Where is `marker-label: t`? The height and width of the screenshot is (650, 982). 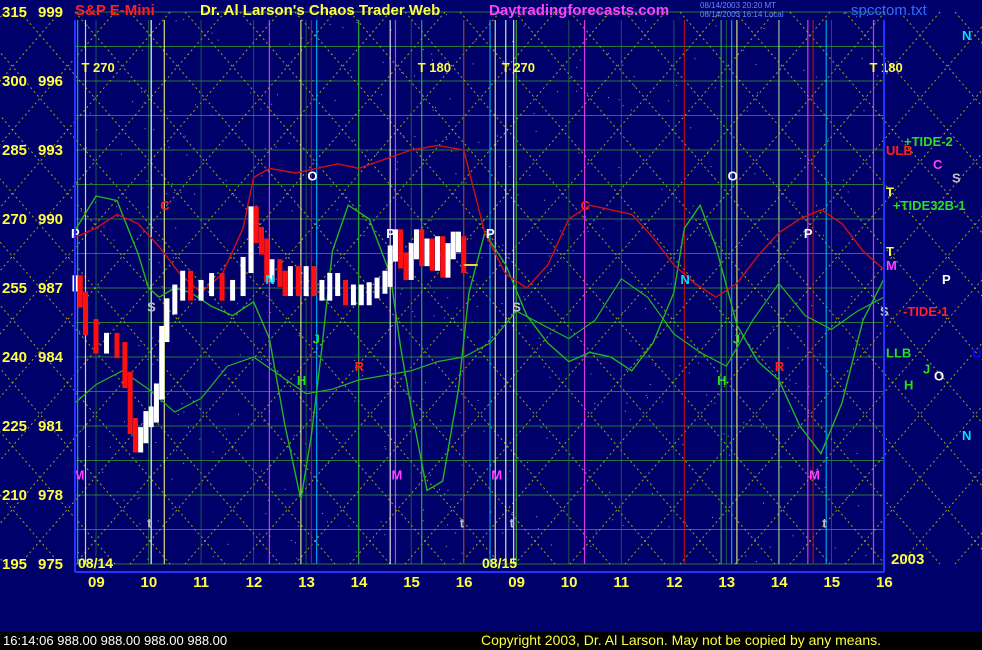 marker-label: t is located at coordinates (824, 523).